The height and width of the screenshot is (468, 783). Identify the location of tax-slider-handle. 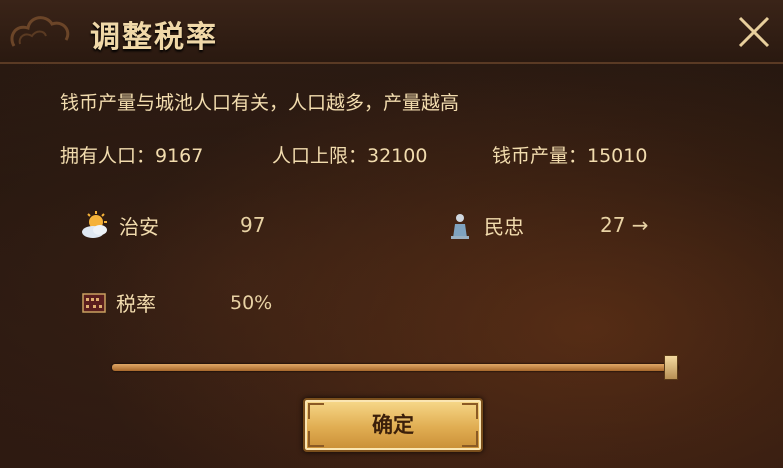
(671, 367).